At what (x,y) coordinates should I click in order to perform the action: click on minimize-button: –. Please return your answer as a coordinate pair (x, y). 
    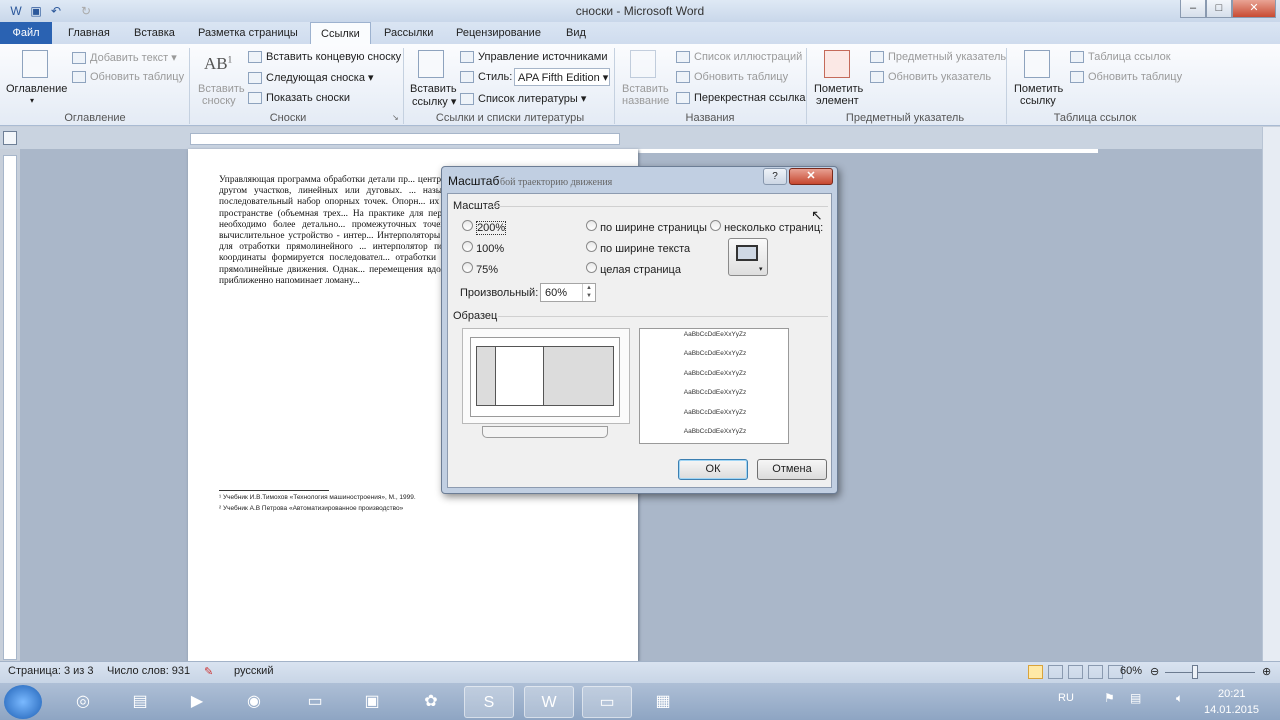
    Looking at the image, I should click on (1193, 9).